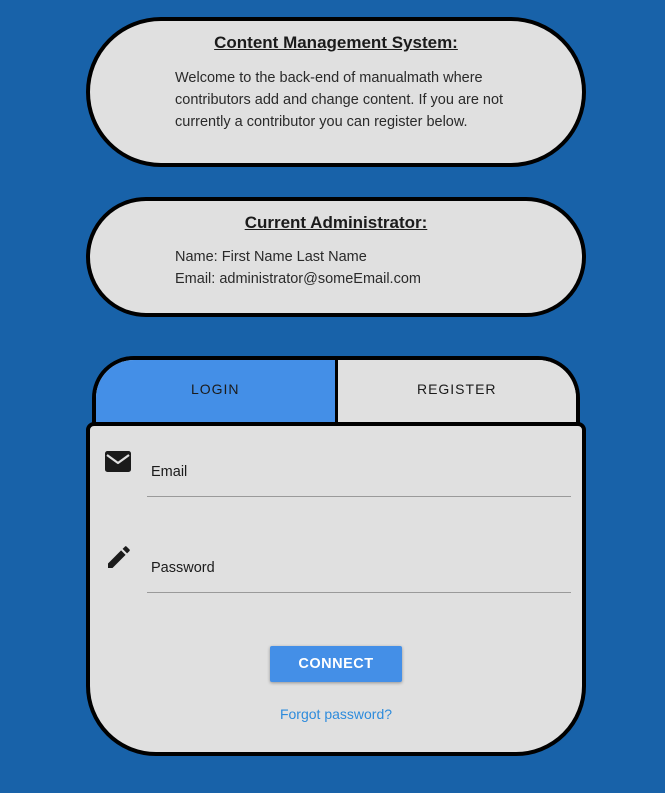  Describe the element at coordinates (456, 393) in the screenshot. I see `tab-register: REGISTER` at that location.